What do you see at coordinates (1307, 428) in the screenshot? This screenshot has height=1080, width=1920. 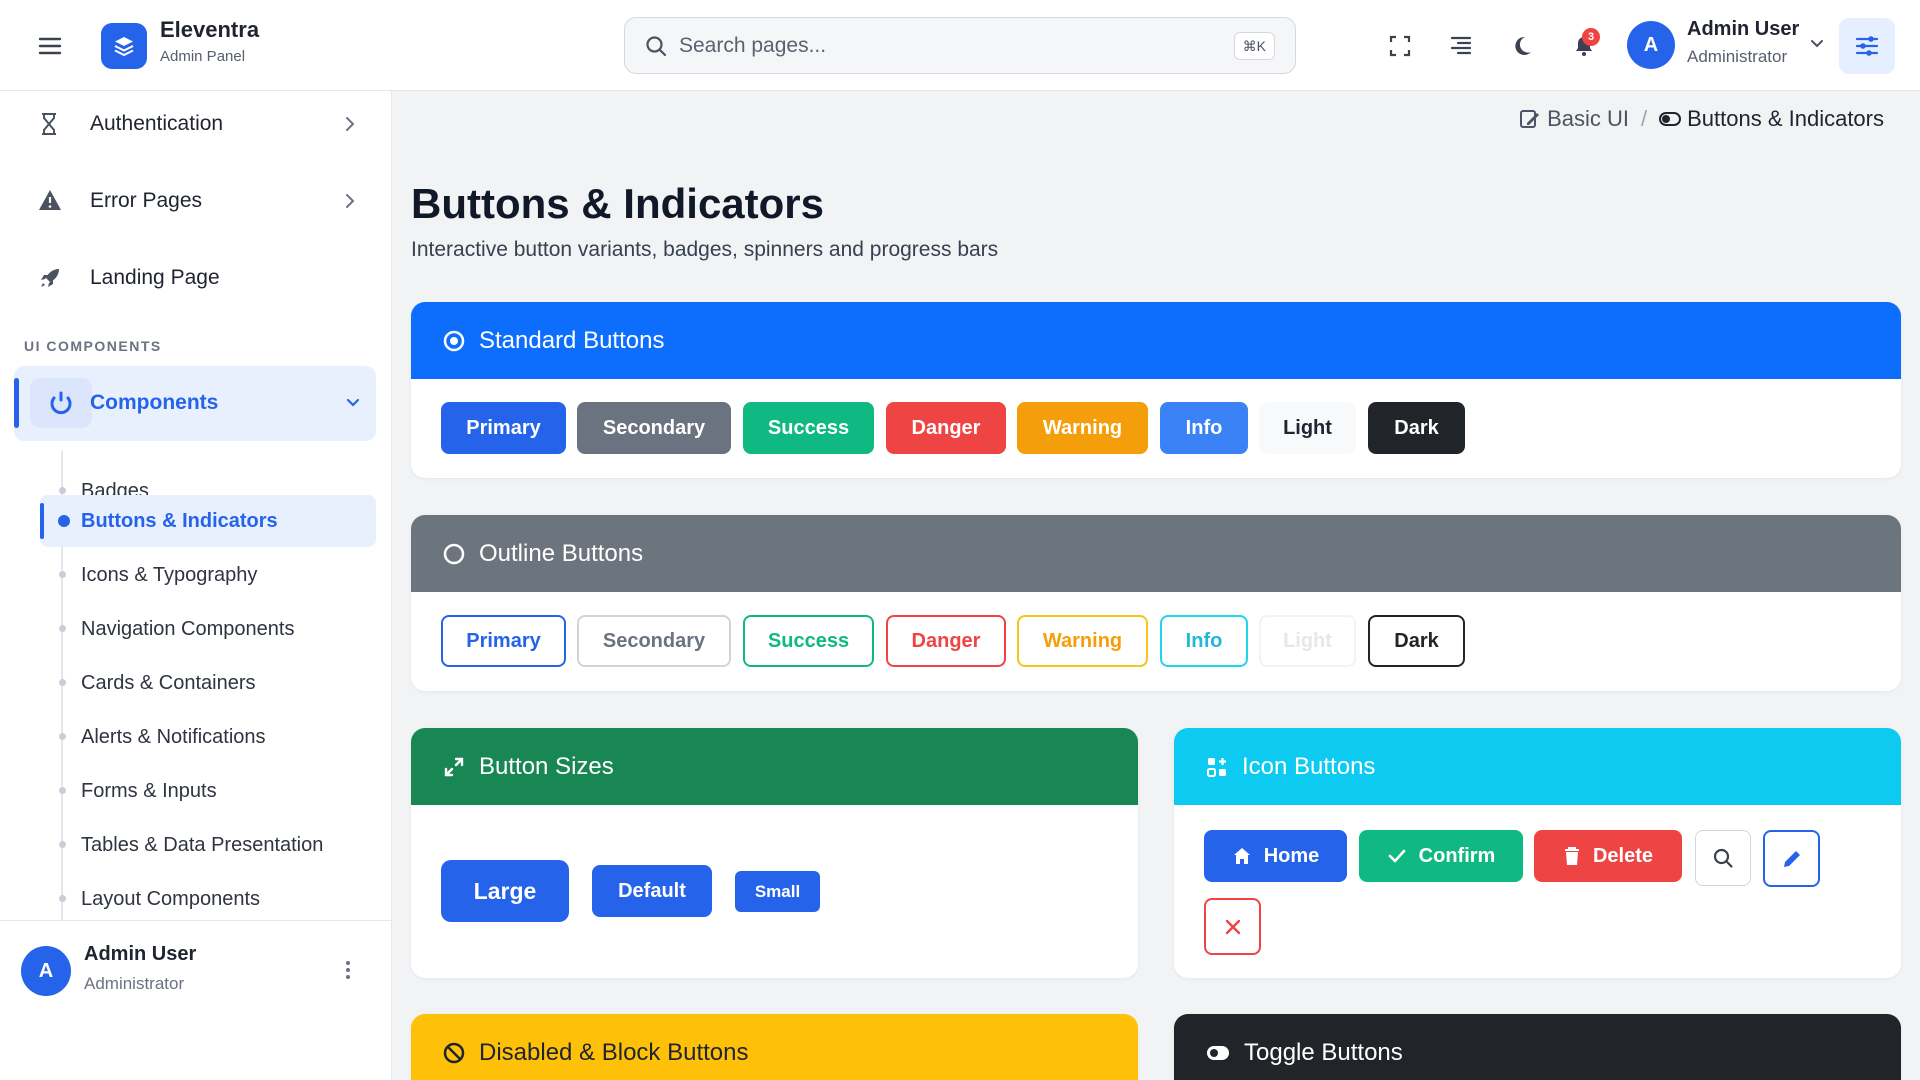 I see `light-button: Light` at bounding box center [1307, 428].